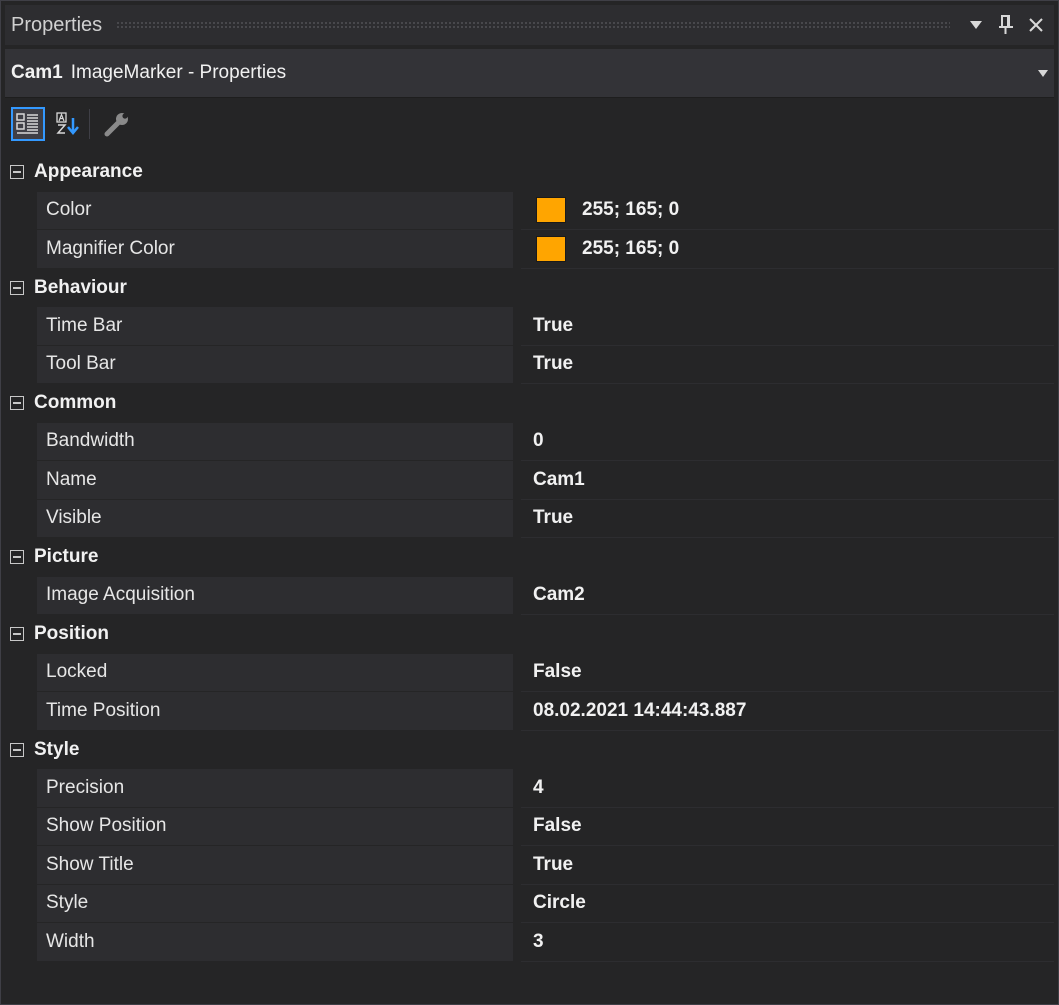 The width and height of the screenshot is (1059, 1005). Describe the element at coordinates (275, 595) in the screenshot. I see `property-name: Image Acquisition` at that location.